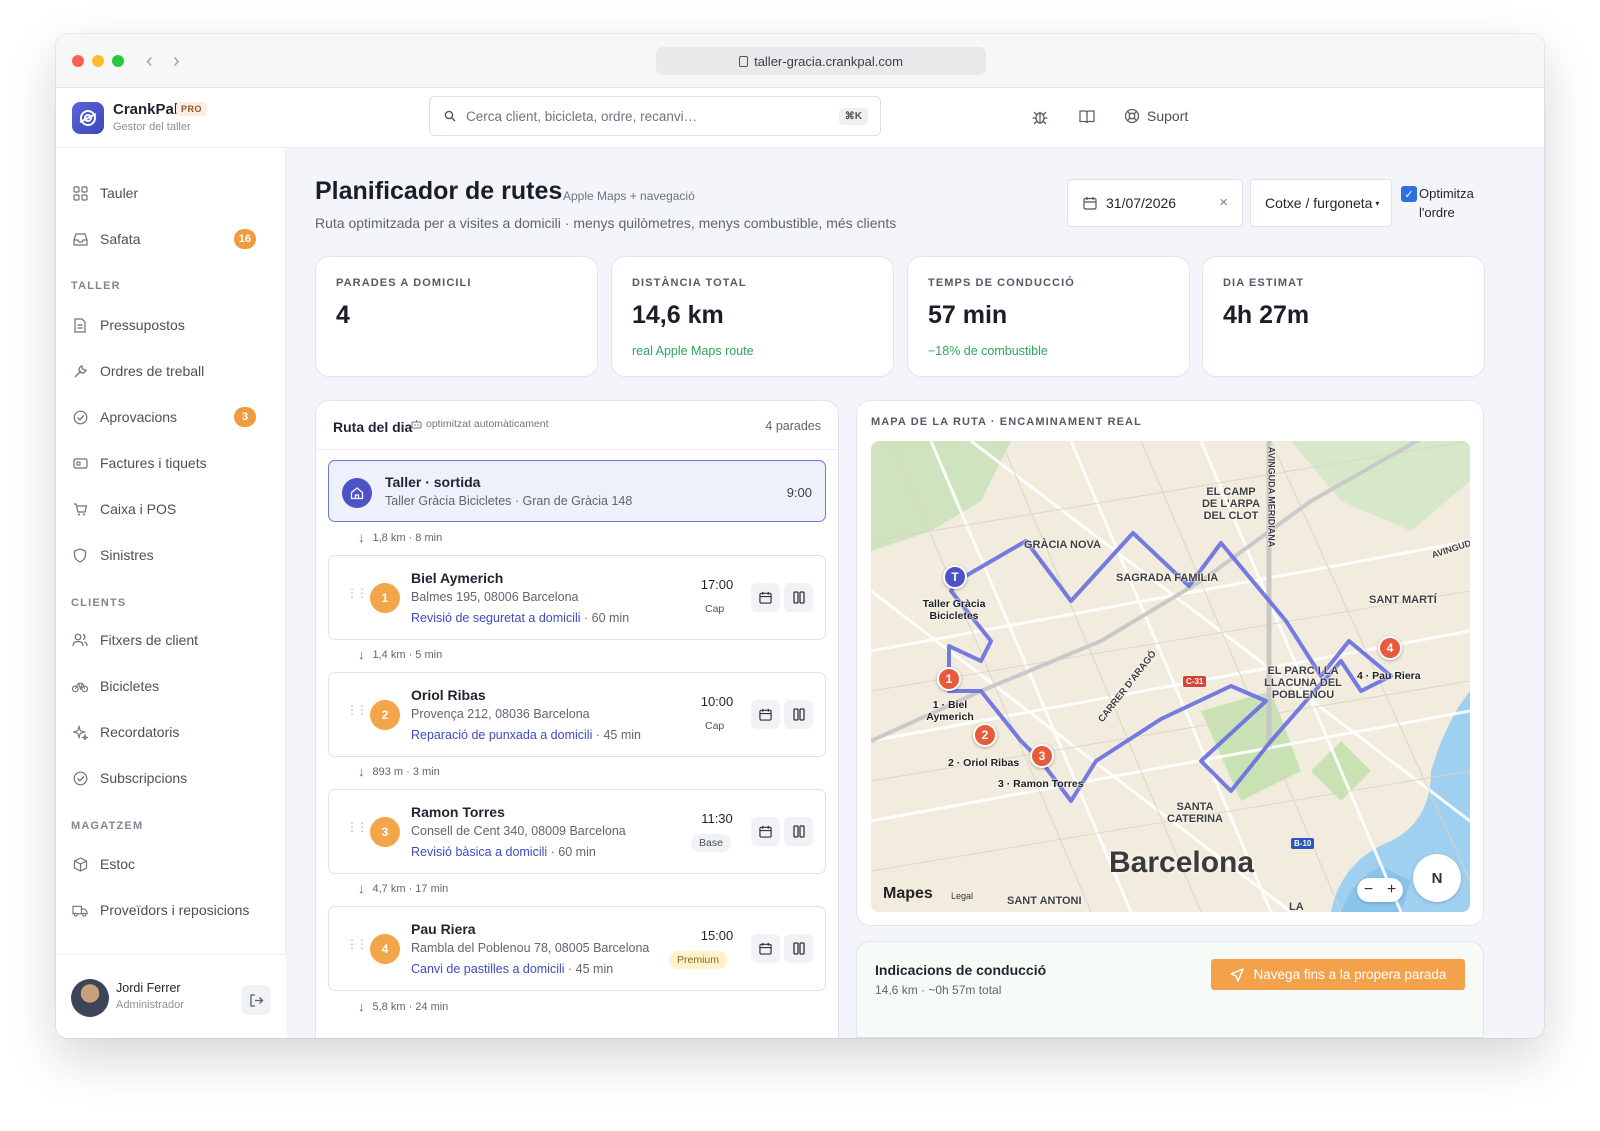 Image resolution: width=1600 pixels, height=1131 pixels. I want to click on start-title: Taller · sortida, so click(433, 482).